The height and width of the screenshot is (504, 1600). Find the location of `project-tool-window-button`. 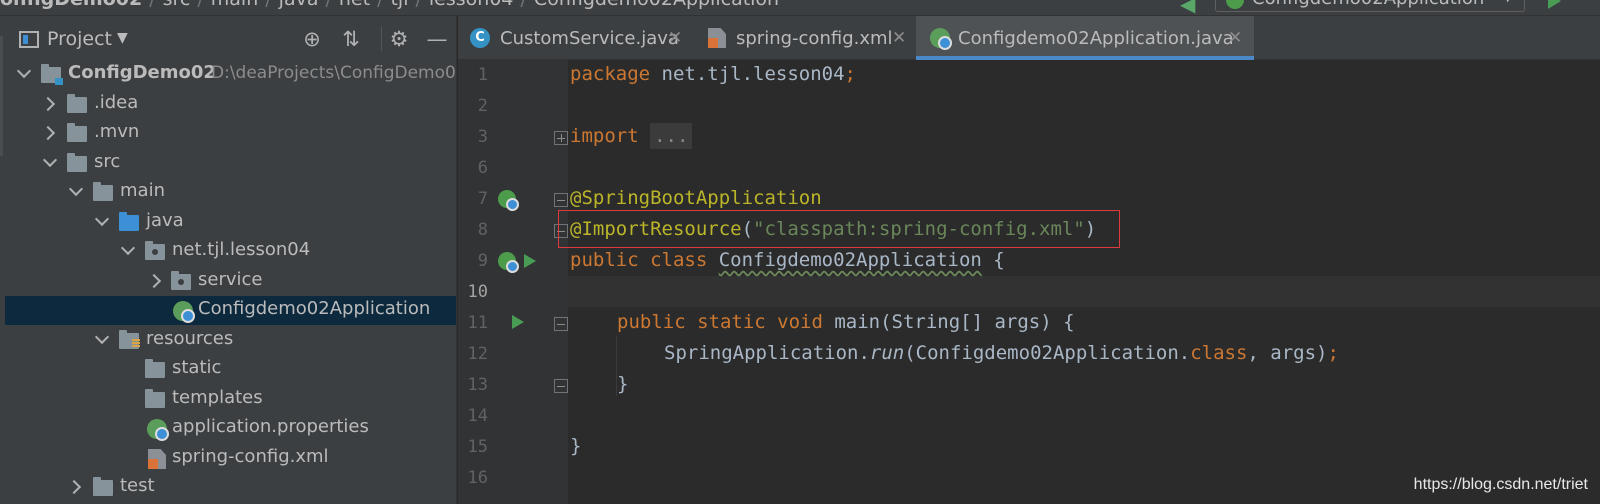

project-tool-window-button is located at coordinates (1, 96).